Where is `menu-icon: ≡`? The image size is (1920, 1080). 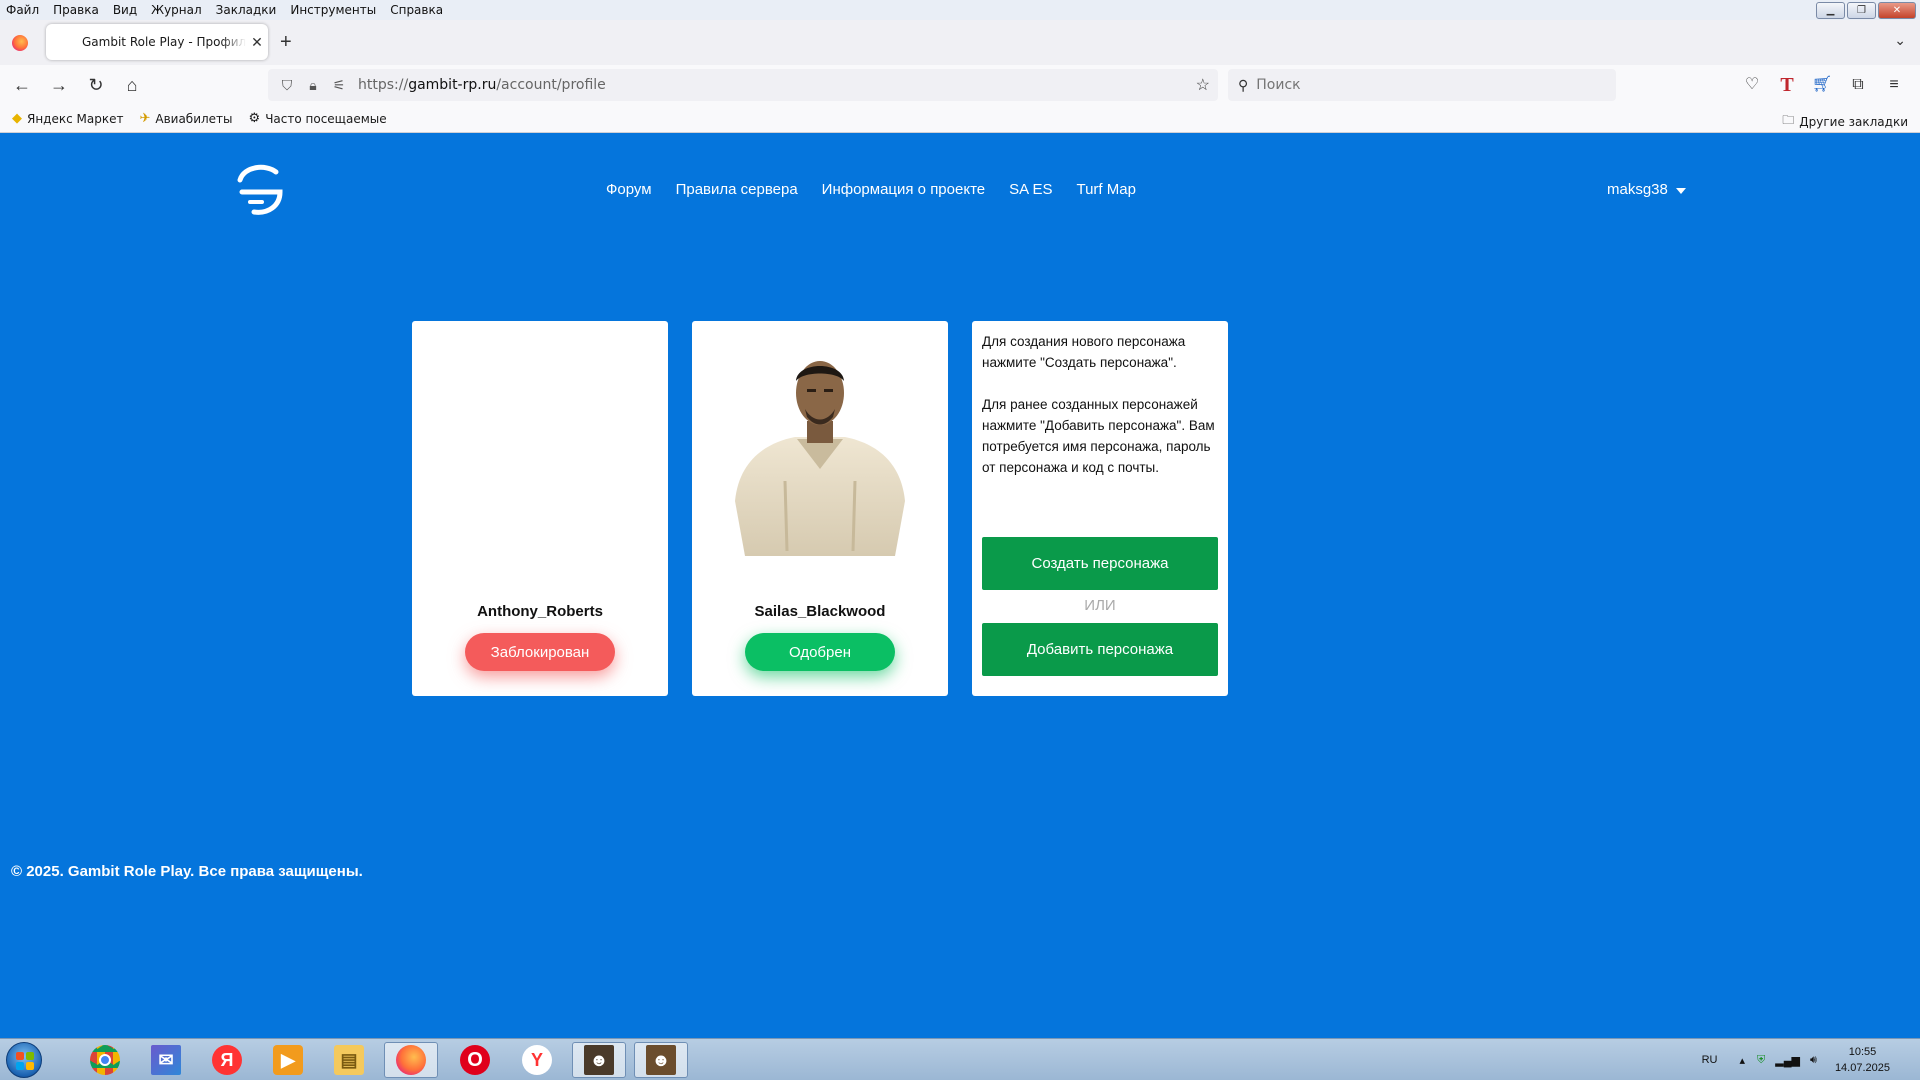
menu-icon: ≡ is located at coordinates (1894, 85).